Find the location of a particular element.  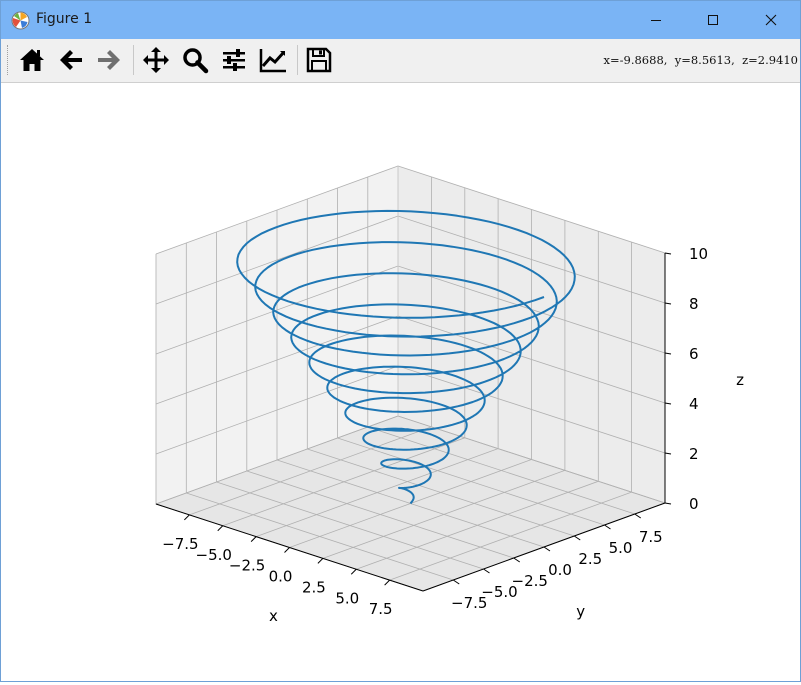

cursor-coordinates-readout: x=-9.8688, y=8.5613, z=2.9410 is located at coordinates (700, 60).